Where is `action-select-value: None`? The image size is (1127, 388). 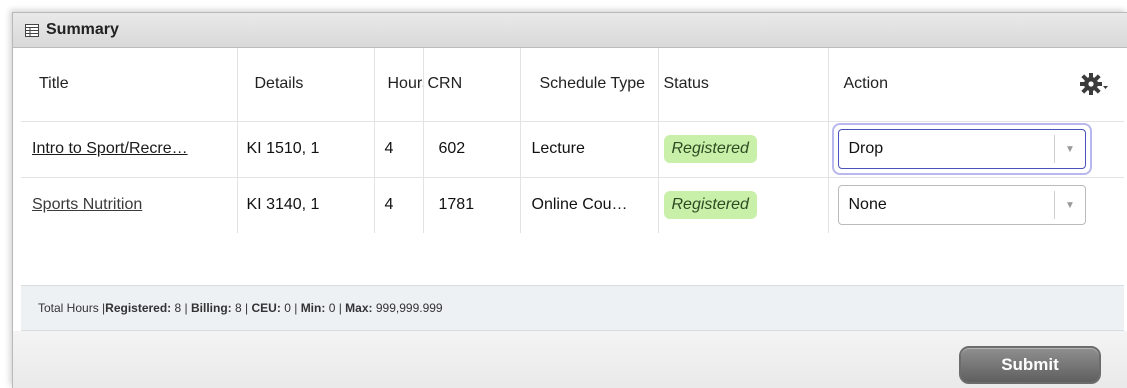
action-select-value: None is located at coordinates (961, 205).